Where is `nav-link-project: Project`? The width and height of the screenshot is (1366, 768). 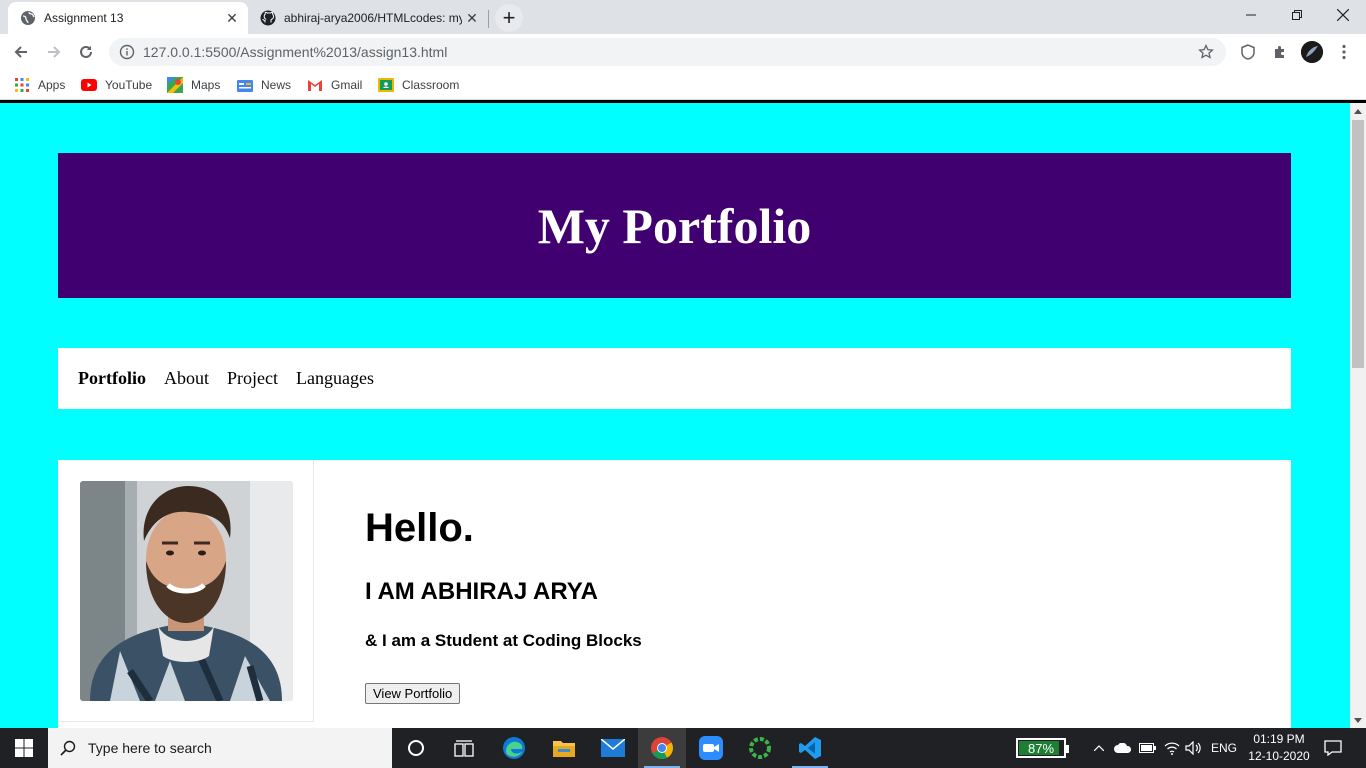 nav-link-project: Project is located at coordinates (252, 378).